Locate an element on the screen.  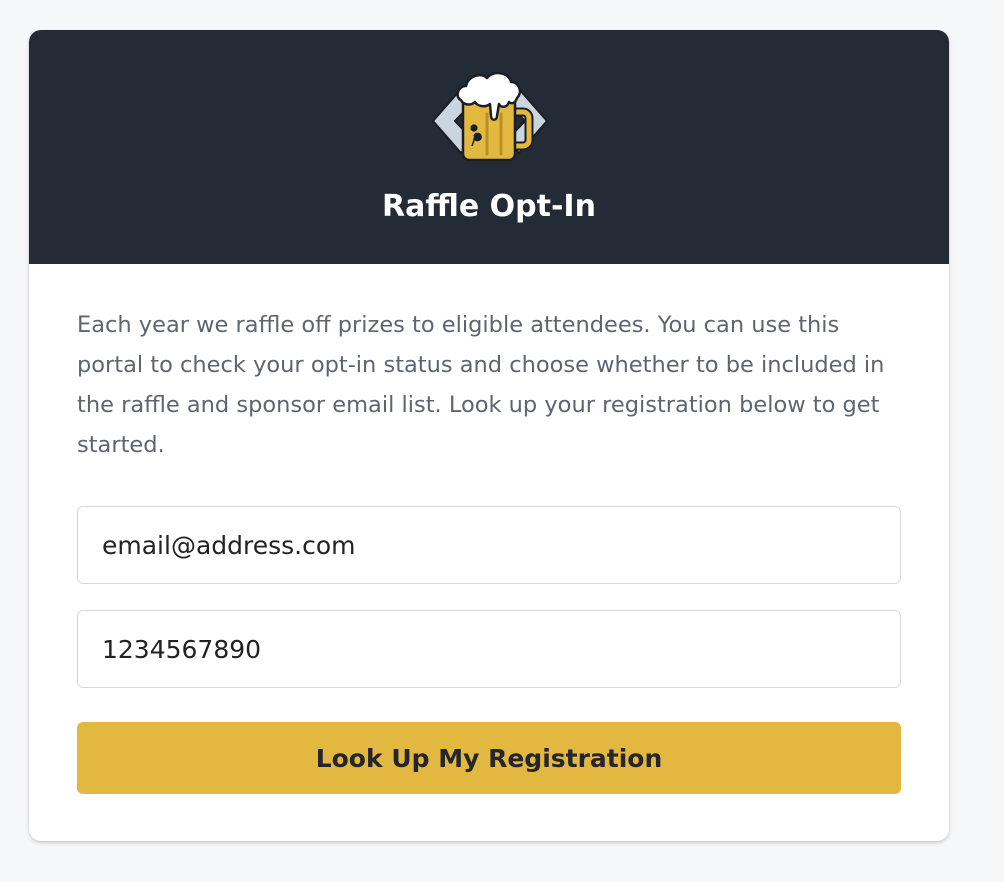
page-title: Raffle Opt-In is located at coordinates (489, 206).